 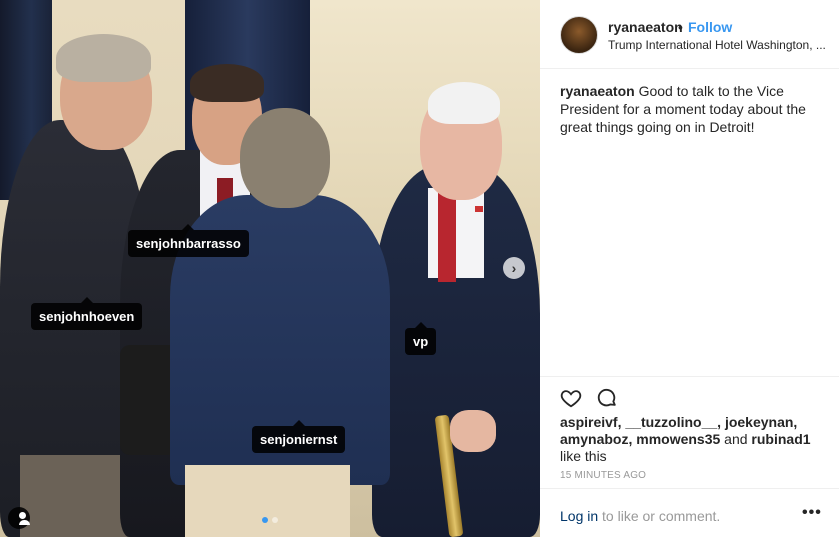 I want to click on likes-suffix: like this, so click(x=583, y=456).